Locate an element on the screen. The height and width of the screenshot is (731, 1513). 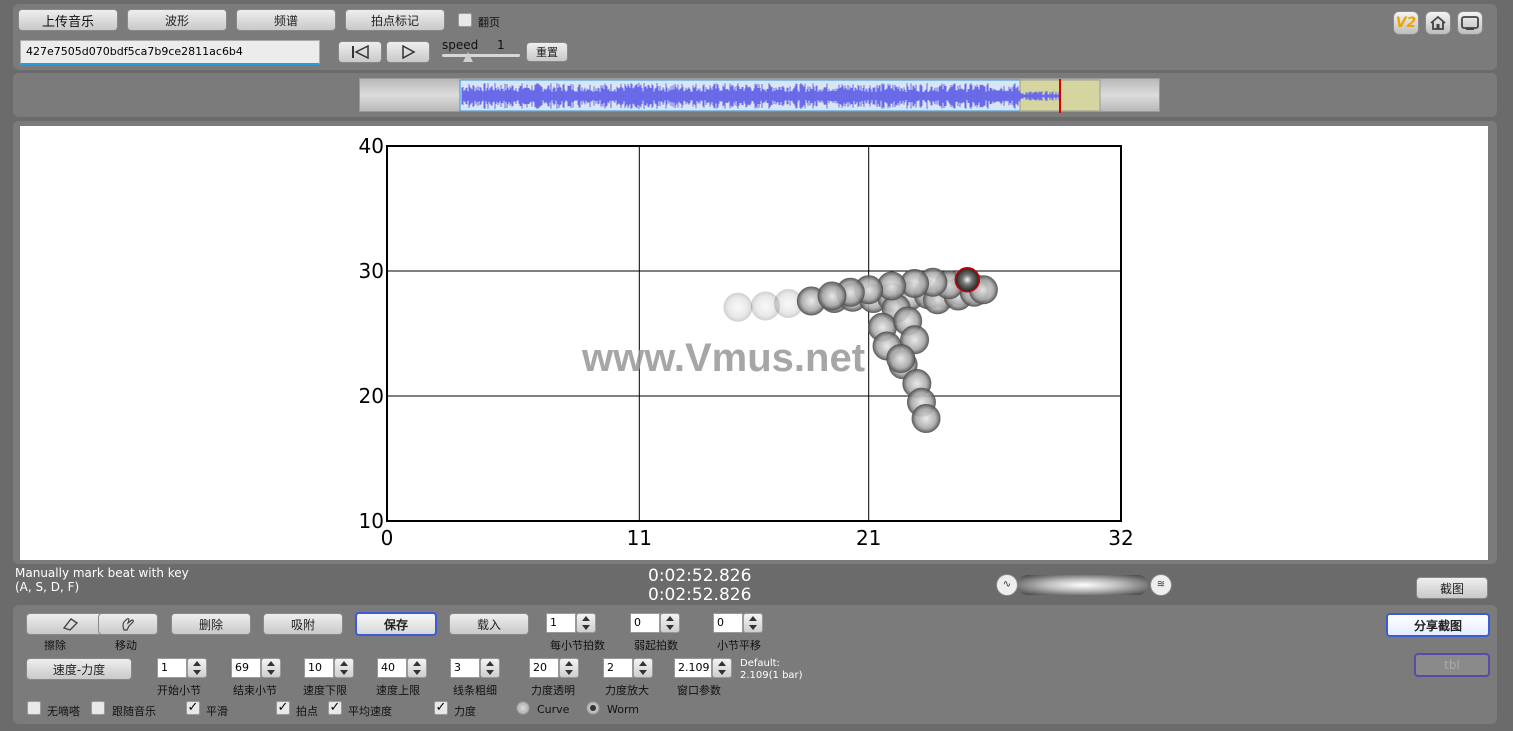
beats-per-bar-field: 1 is located at coordinates (561, 623).